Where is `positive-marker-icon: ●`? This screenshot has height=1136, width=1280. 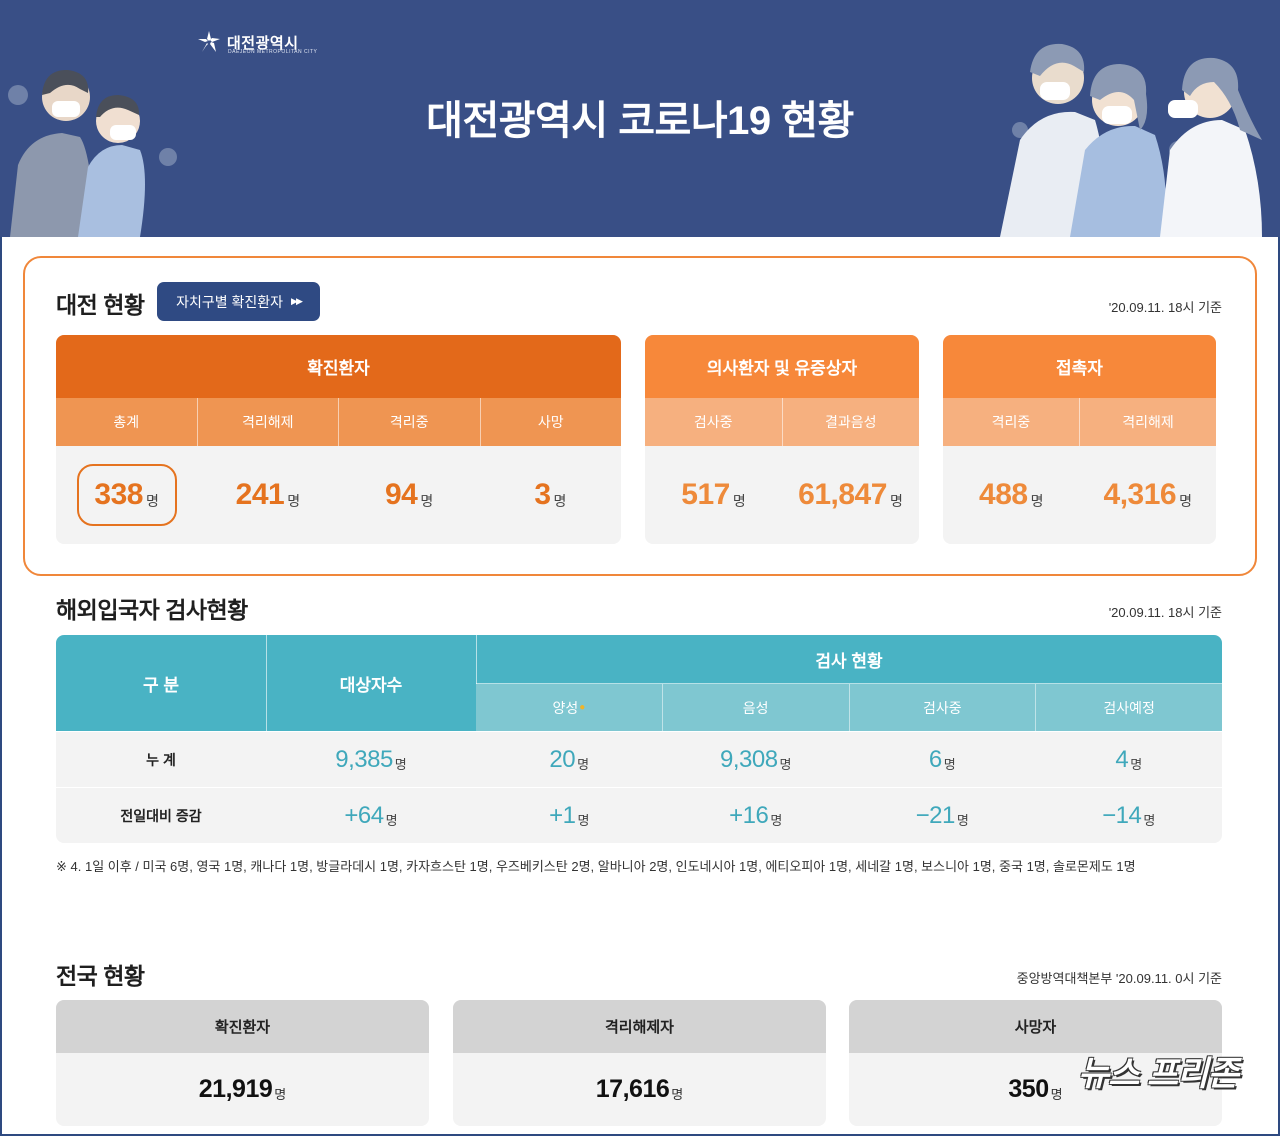
positive-marker-icon: ● is located at coordinates (582, 707).